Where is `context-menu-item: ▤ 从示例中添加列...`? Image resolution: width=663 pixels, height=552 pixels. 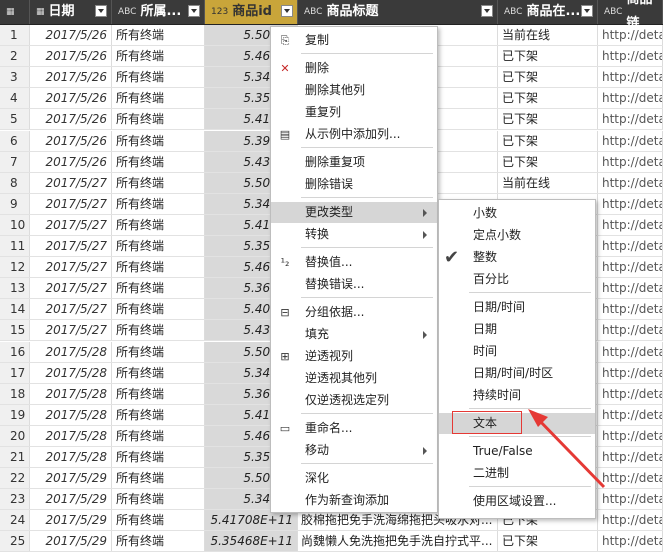
context-menu-item: ▤ 从示例中添加列... is located at coordinates (354, 134).